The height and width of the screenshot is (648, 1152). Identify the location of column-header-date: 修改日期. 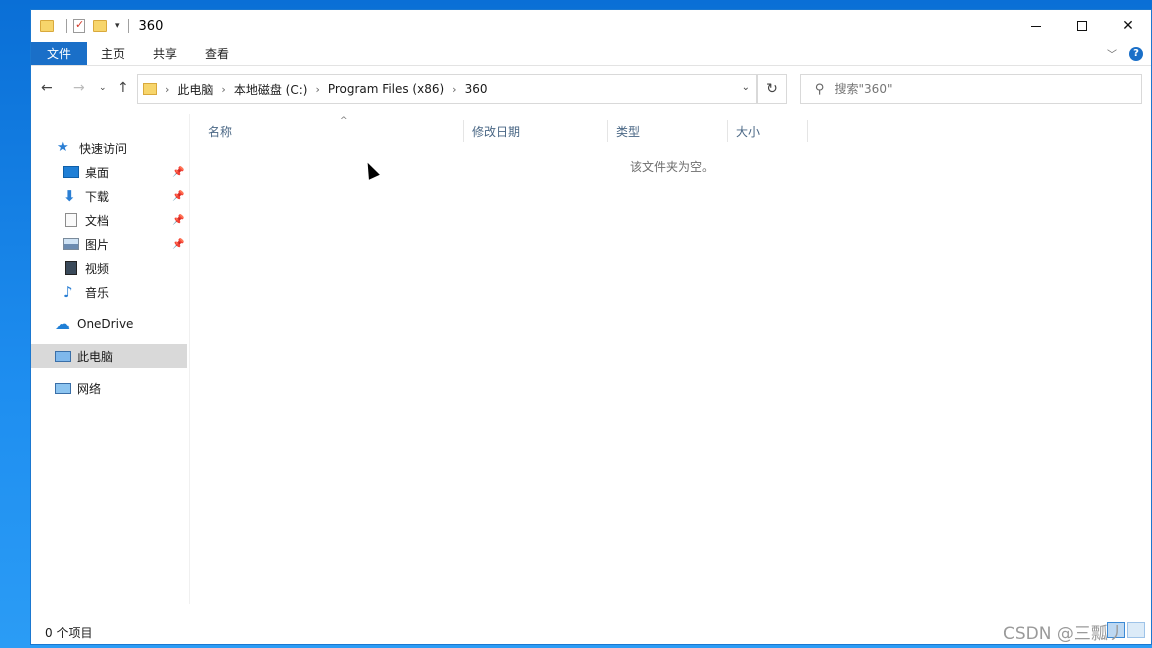
(536, 131).